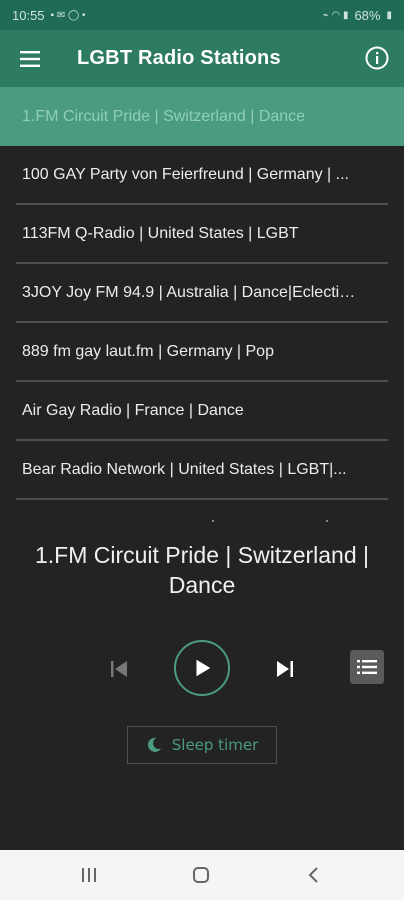 The width and height of the screenshot is (404, 900). Describe the element at coordinates (314, 875) in the screenshot. I see `back-icon` at that location.